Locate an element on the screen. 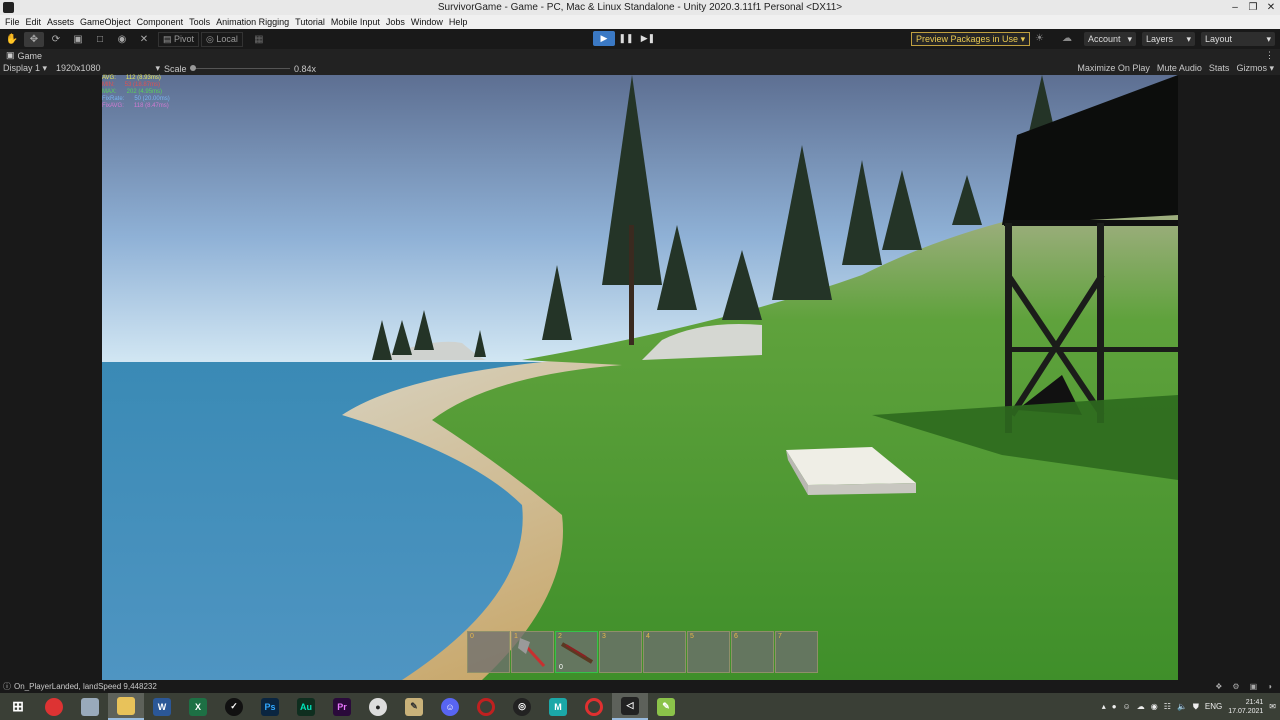  hotbar-slot: 0 is located at coordinates (488, 652).